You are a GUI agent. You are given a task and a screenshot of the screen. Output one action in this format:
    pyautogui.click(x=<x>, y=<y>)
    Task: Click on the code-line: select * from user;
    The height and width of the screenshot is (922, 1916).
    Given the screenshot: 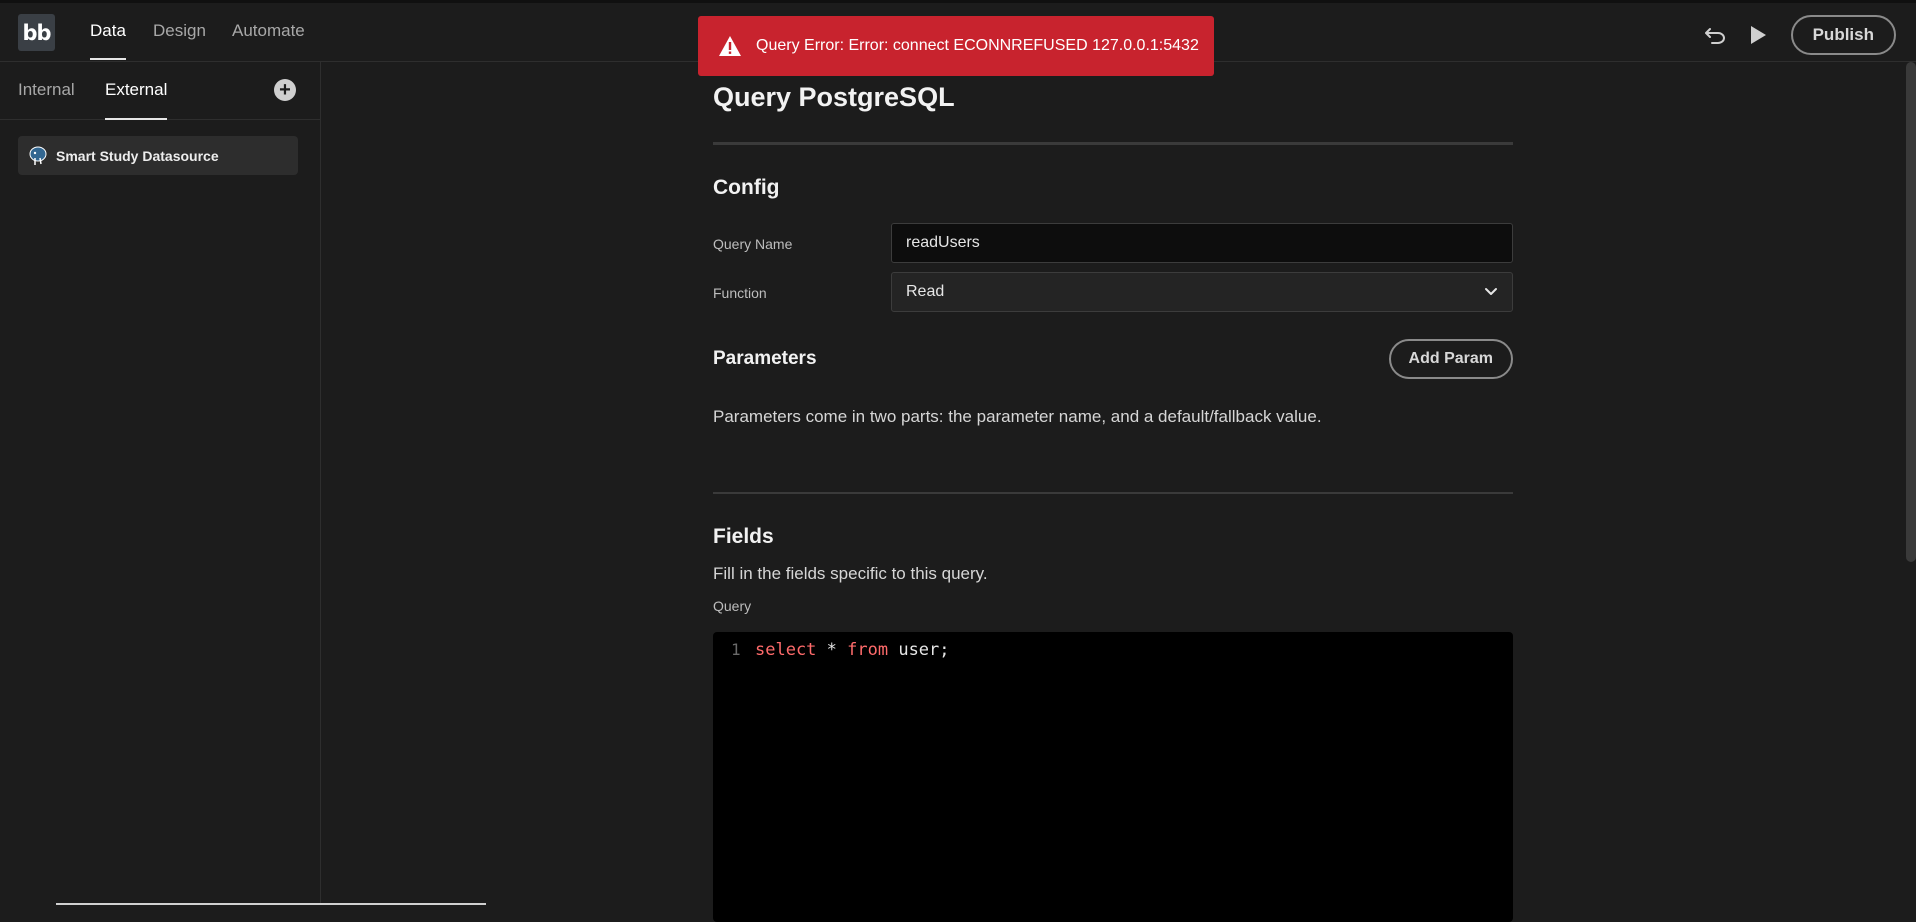 What is the action you would take?
    pyautogui.click(x=852, y=650)
    